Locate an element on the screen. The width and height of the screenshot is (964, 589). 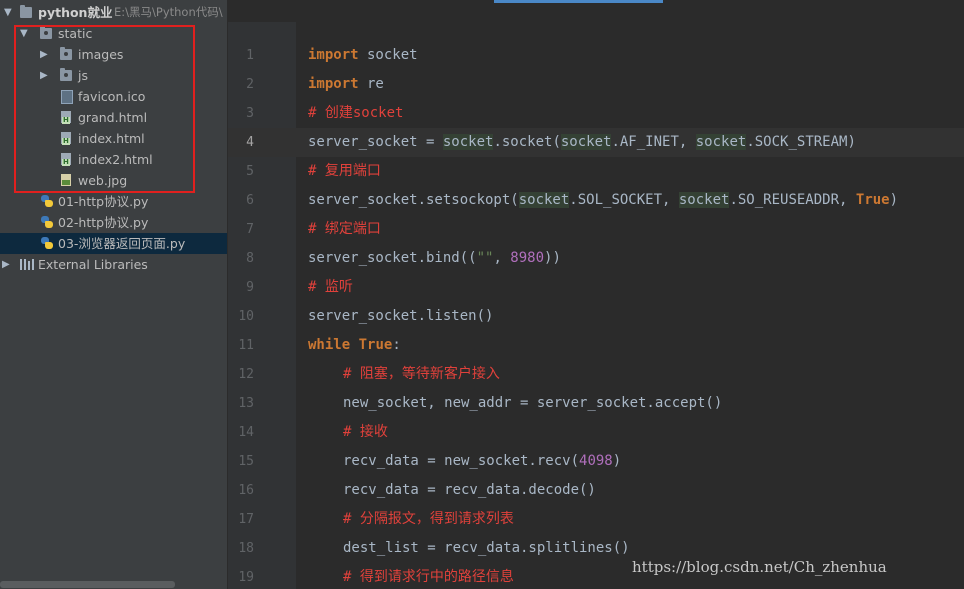
code-line: # 分隔报文，得到请求列表 is located at coordinates (428, 519).